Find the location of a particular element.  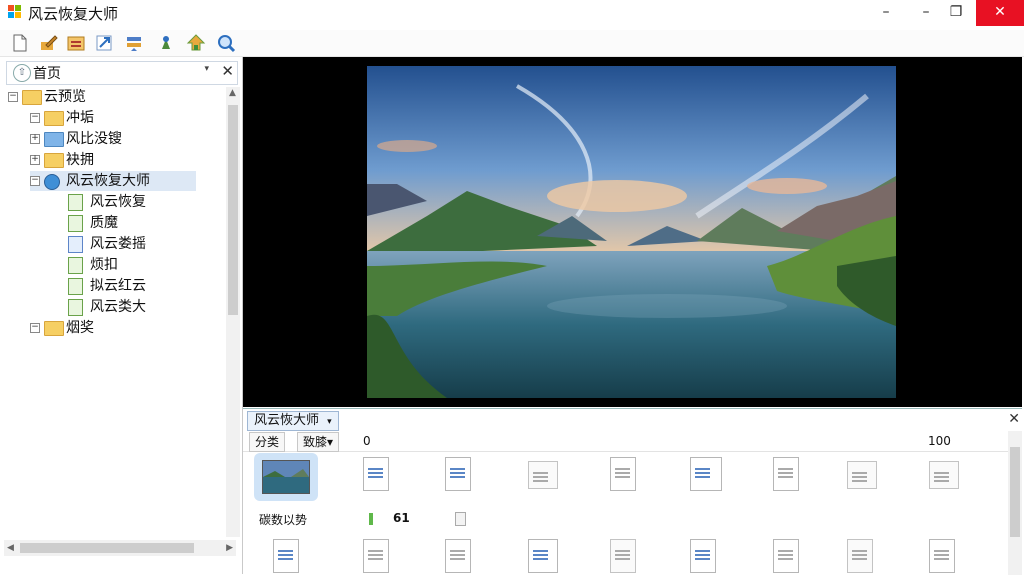

toolbar is located at coordinates (512, 43).